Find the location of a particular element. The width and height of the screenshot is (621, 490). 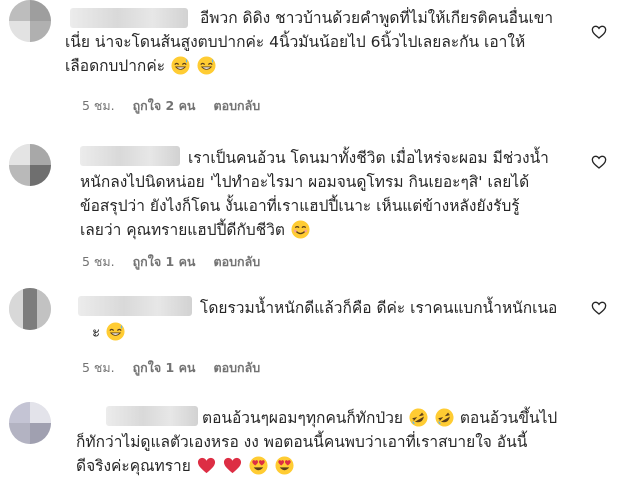

comment-line: เลือดกบปากค่ะ is located at coordinates (115, 66).